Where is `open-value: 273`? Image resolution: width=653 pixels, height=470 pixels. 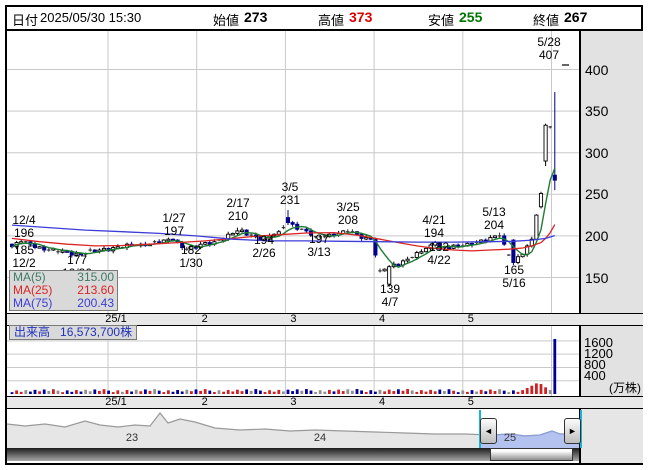
open-value: 273 is located at coordinates (256, 17).